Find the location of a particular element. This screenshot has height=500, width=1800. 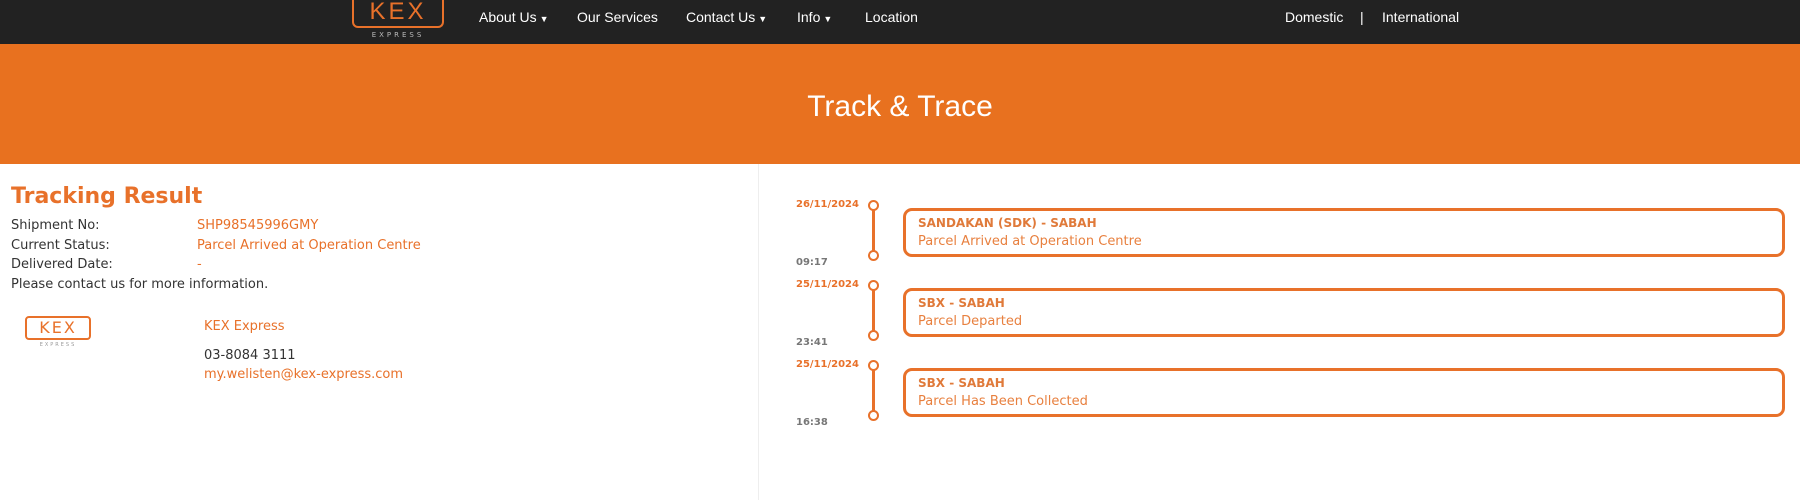

nav-location: Location is located at coordinates (891, 17).